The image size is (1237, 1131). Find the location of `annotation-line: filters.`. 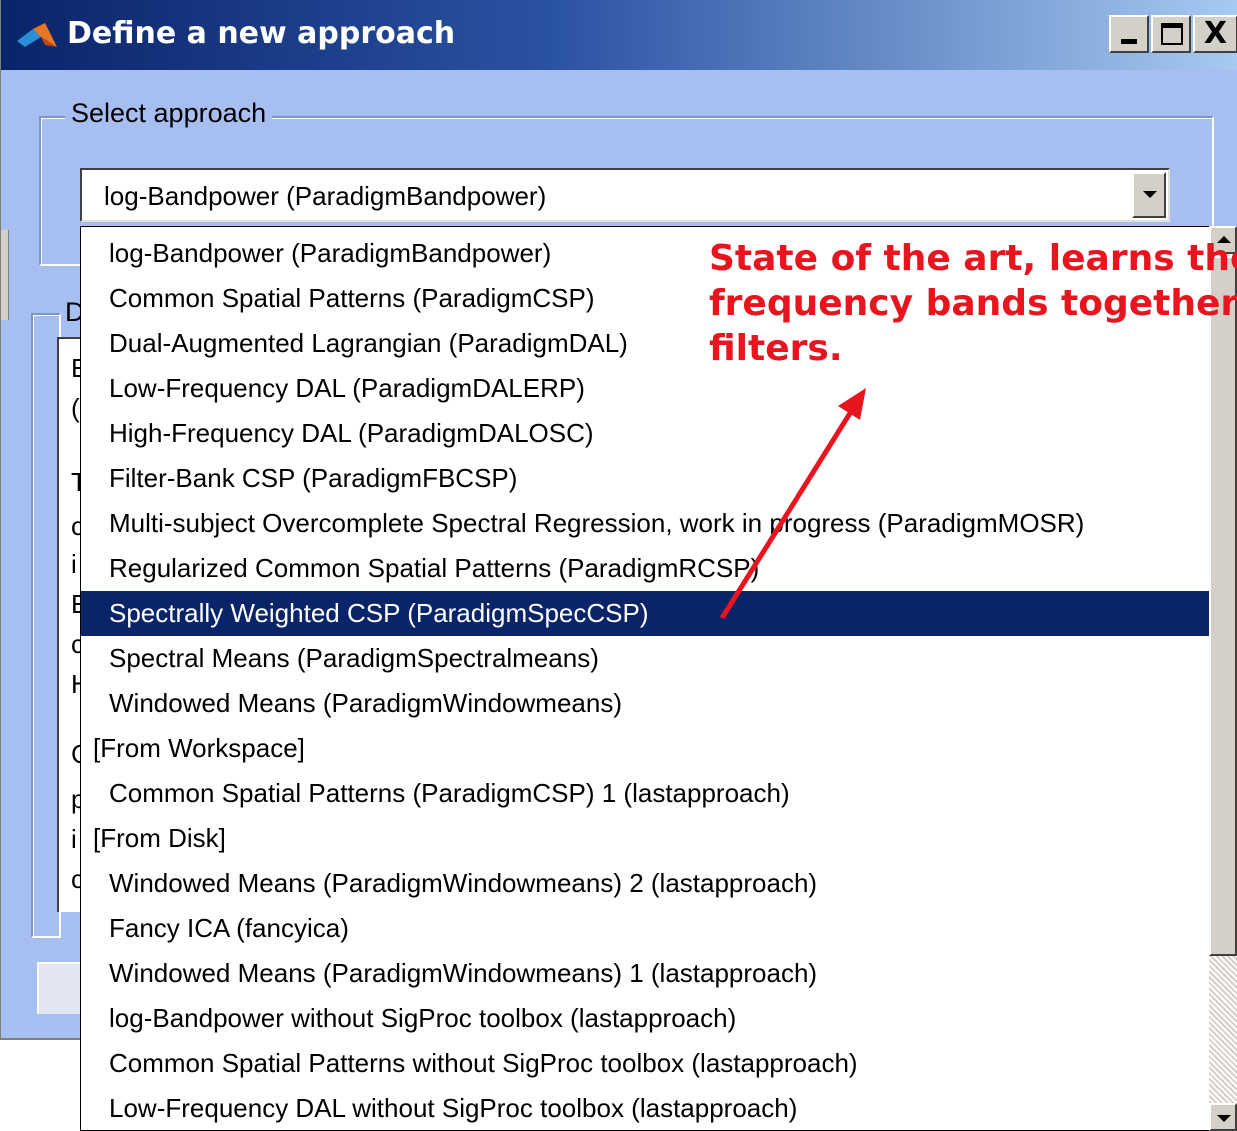

annotation-line: filters. is located at coordinates (776, 348).